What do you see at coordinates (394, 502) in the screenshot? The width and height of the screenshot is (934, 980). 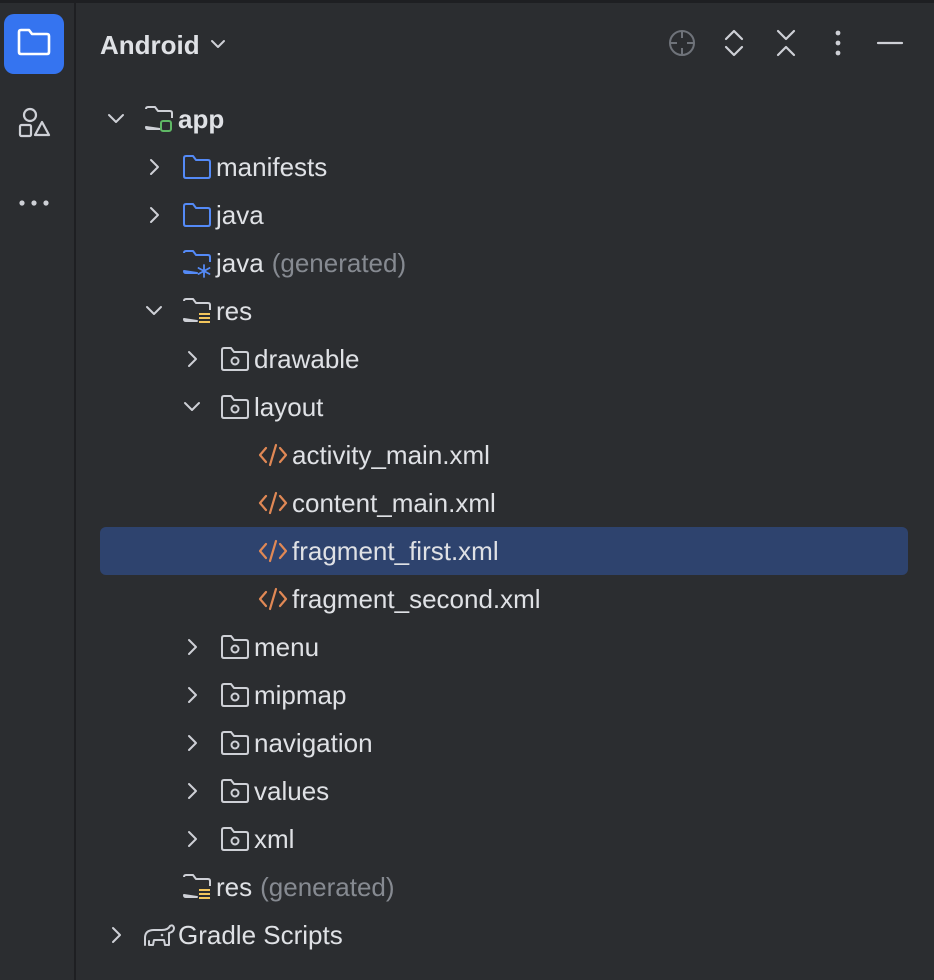 I see `tree-node-label: content_main.xml` at bounding box center [394, 502].